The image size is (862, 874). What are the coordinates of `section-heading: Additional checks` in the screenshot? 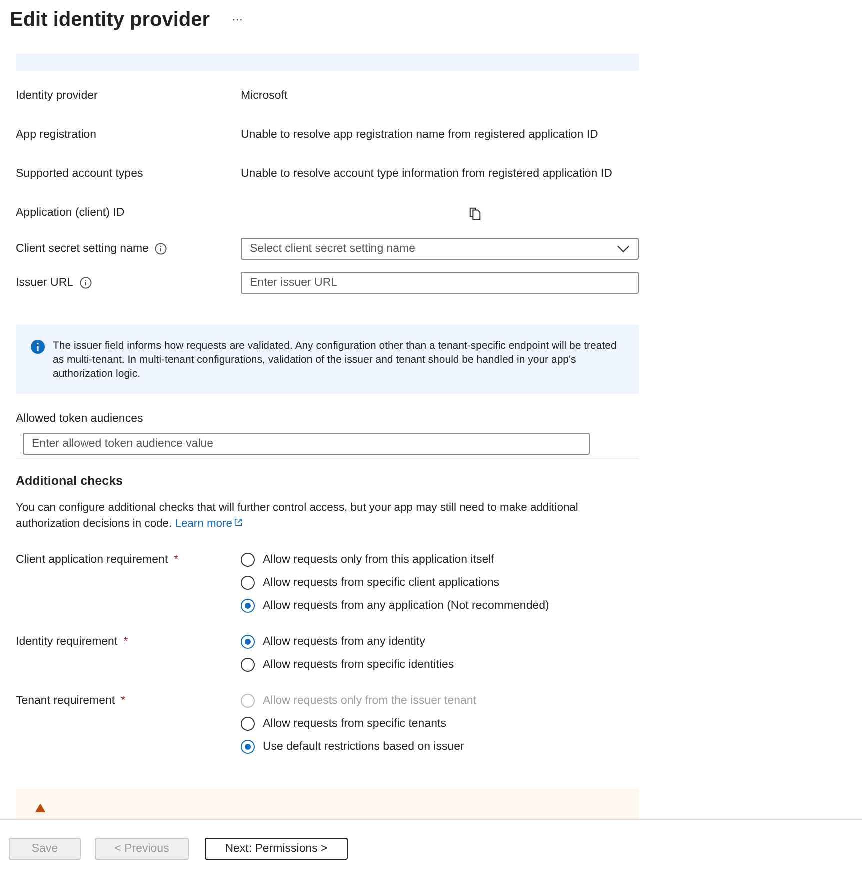 It's located at (70, 481).